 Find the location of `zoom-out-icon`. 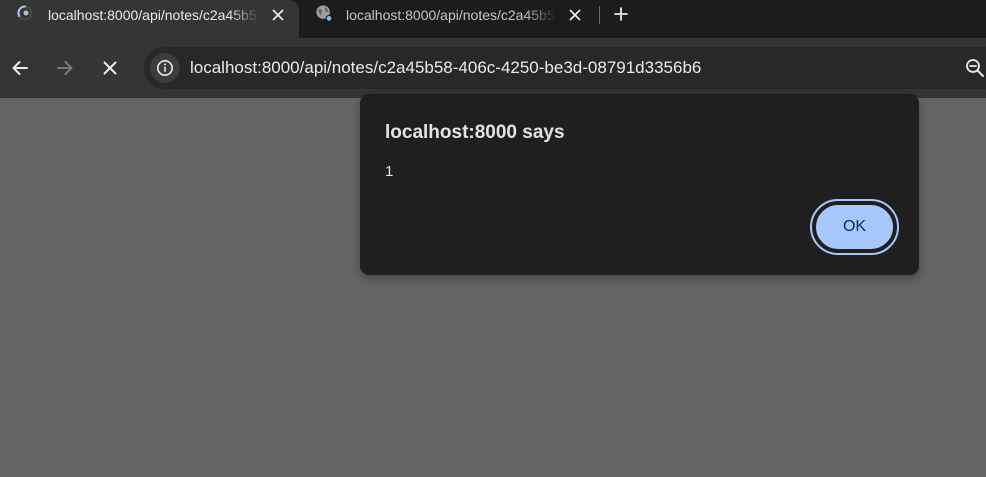

zoom-out-icon is located at coordinates (975, 68).